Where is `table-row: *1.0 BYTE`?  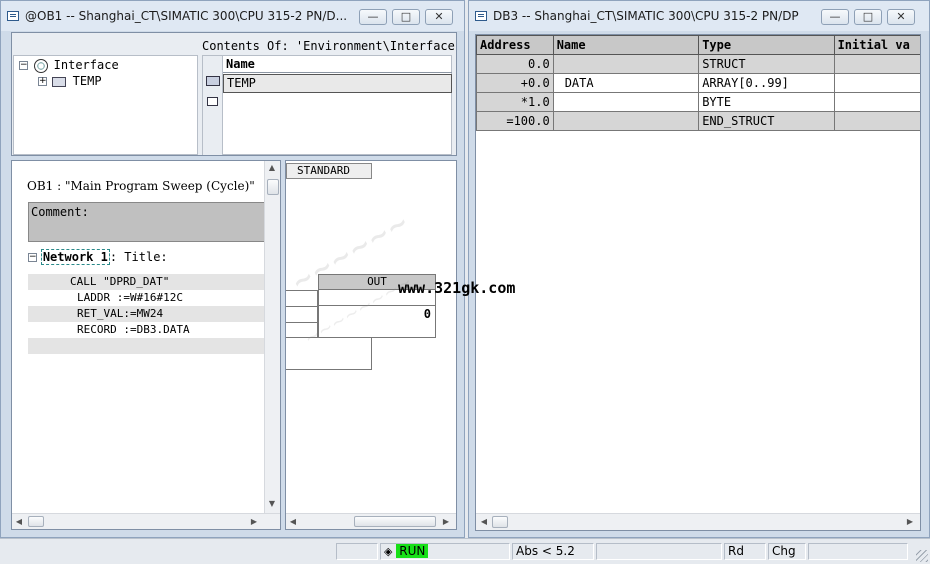
table-row: *1.0 BYTE is located at coordinates (698, 102).